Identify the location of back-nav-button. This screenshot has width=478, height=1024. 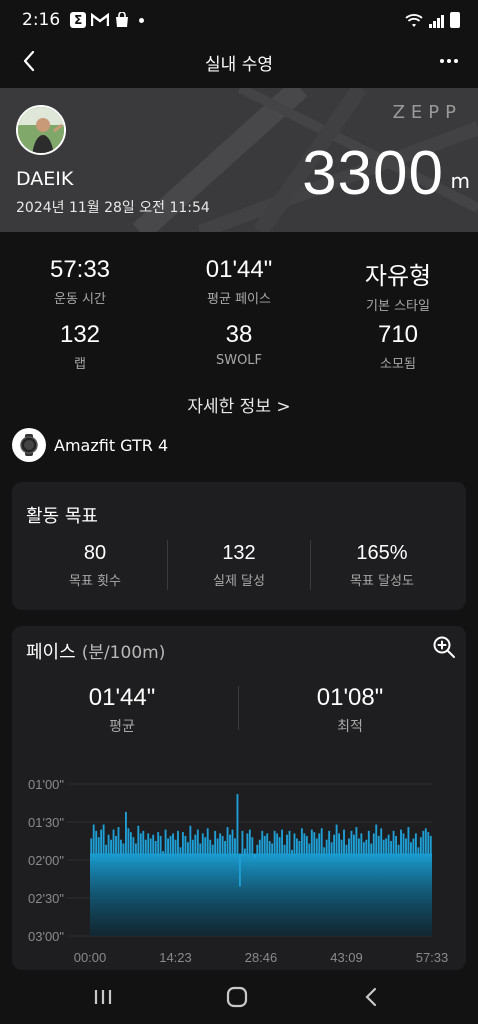
(371, 997).